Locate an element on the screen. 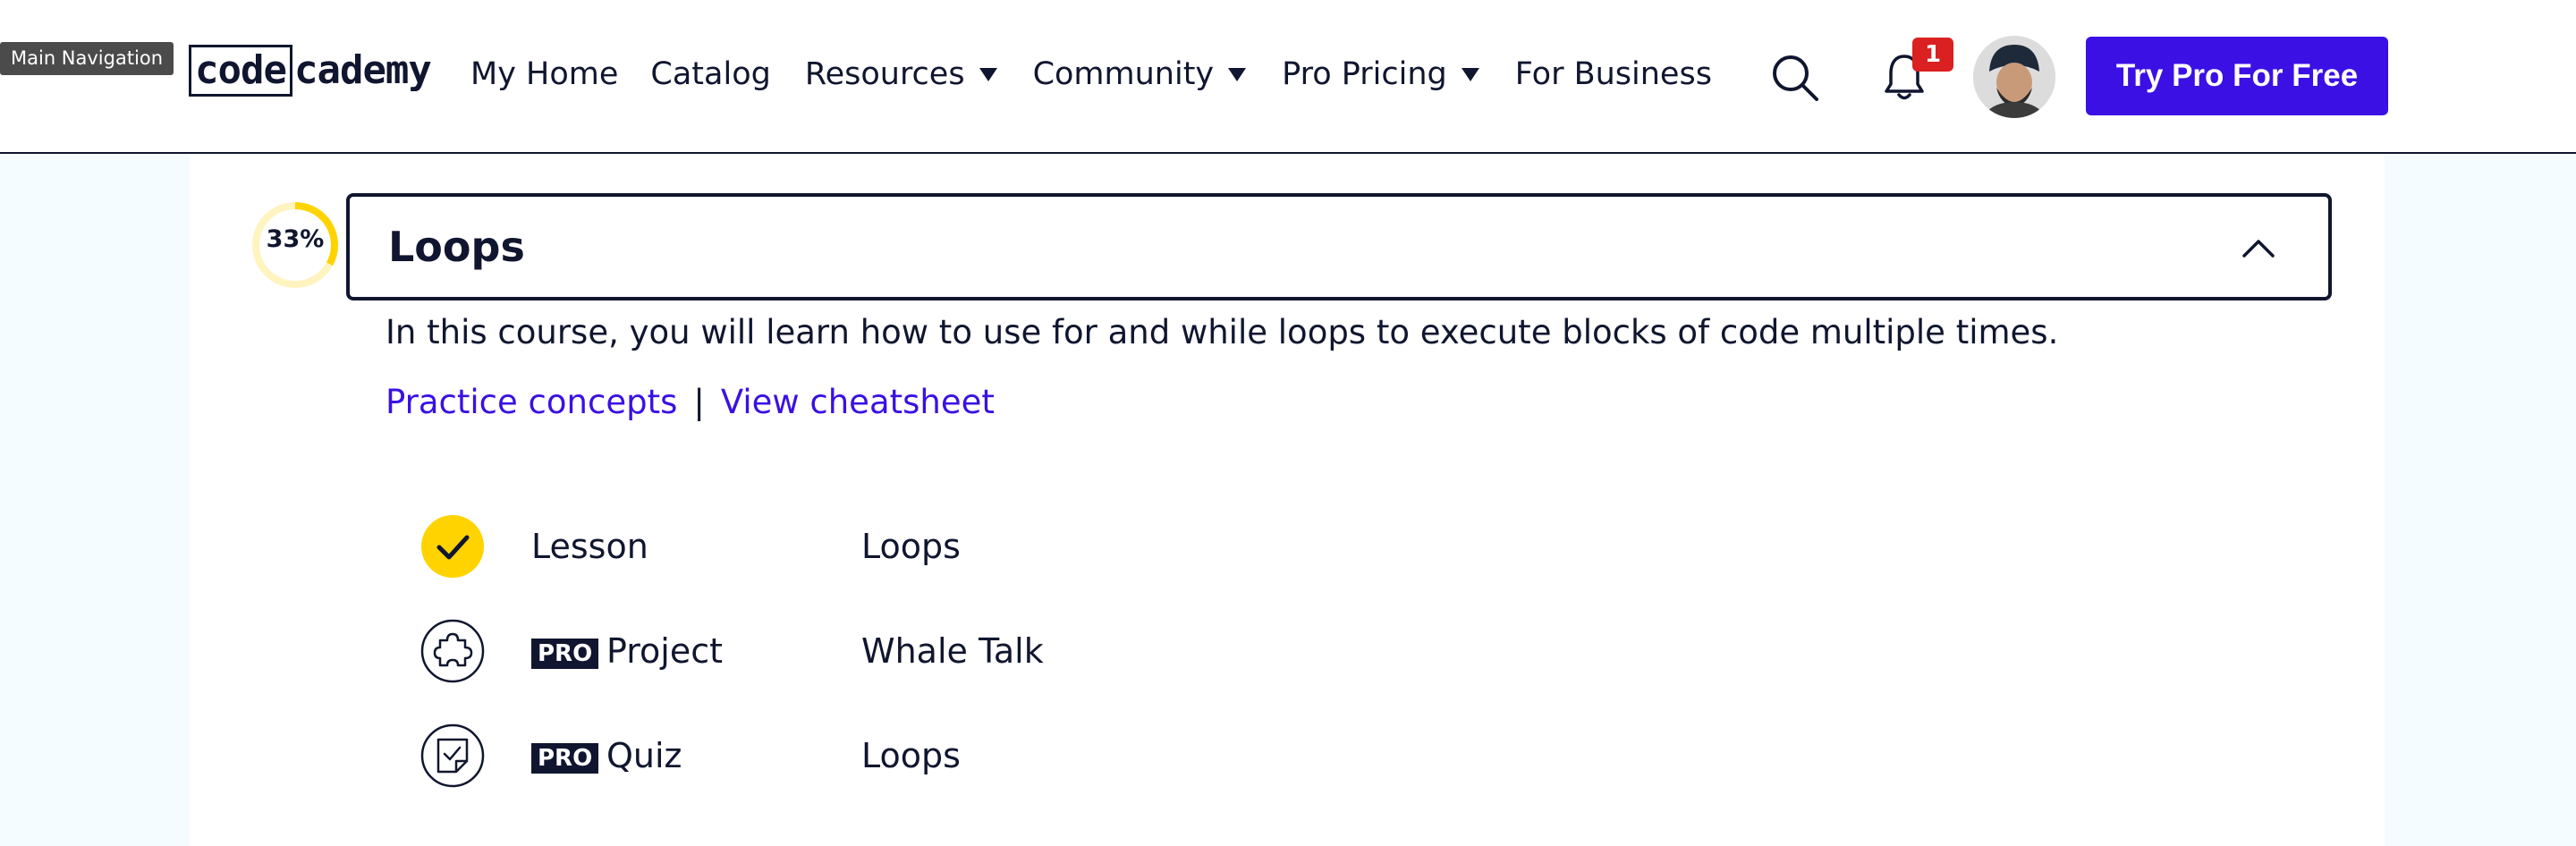  module-item-type: Project is located at coordinates (665, 651).